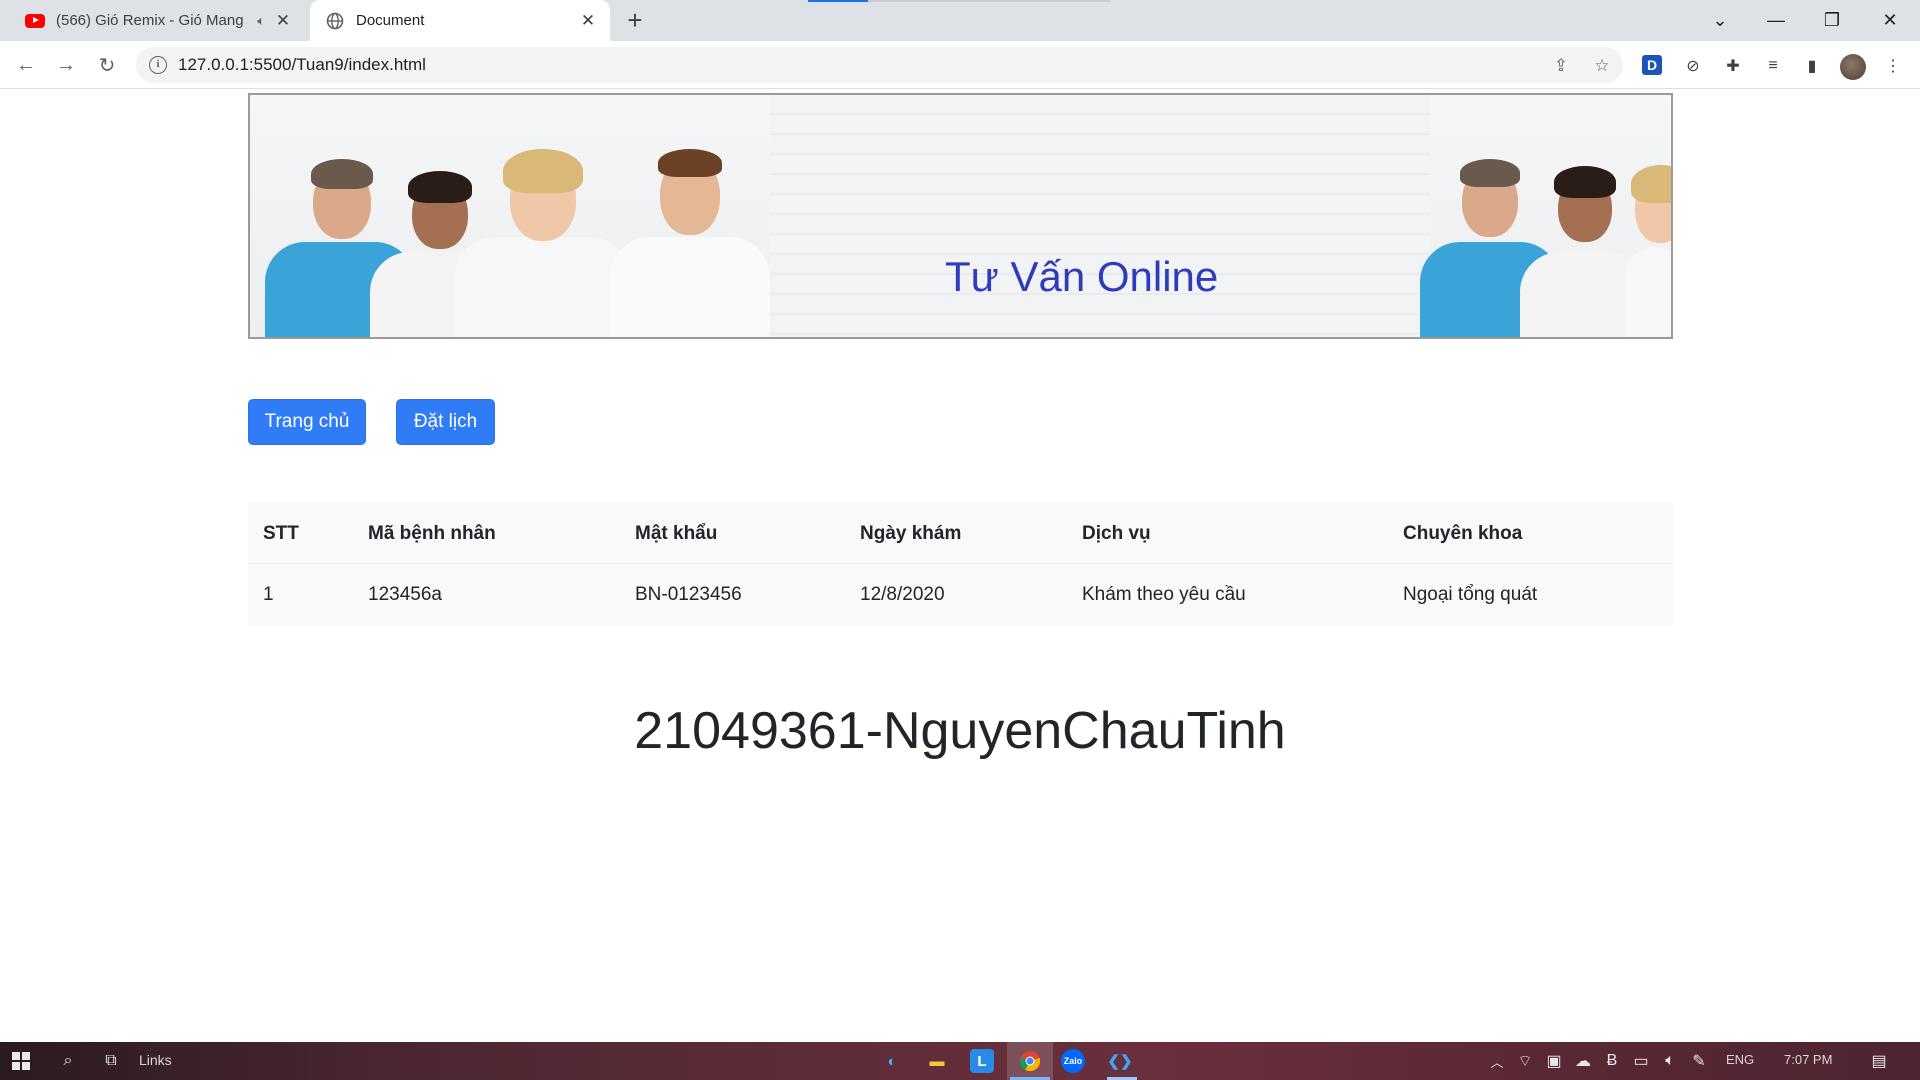 The width and height of the screenshot is (1920, 1080). What do you see at coordinates (1699, 1061) in the screenshot?
I see `pen-icon: ✎` at bounding box center [1699, 1061].